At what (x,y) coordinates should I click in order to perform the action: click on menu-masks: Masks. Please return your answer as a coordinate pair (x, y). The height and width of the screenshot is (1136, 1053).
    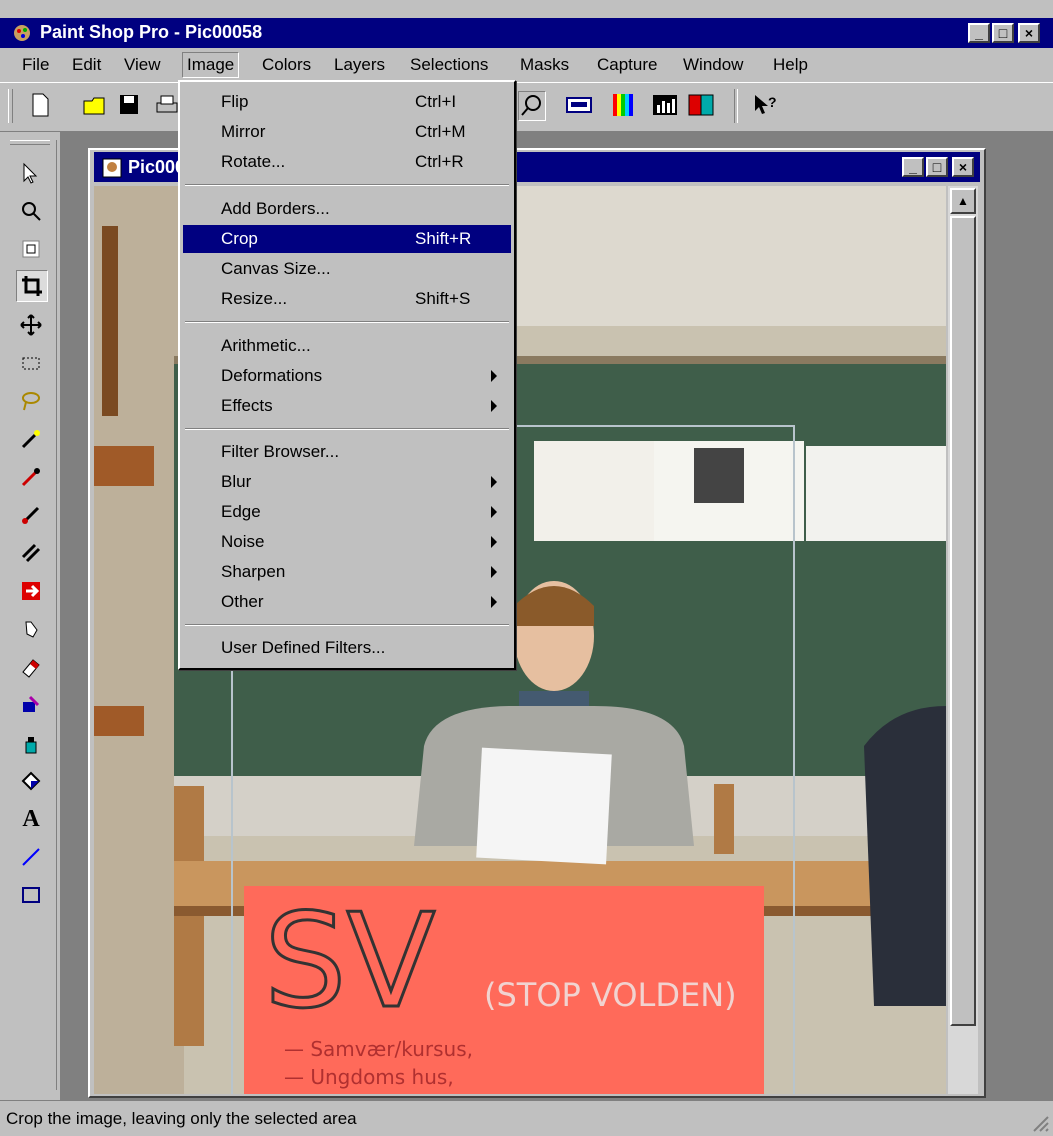
    Looking at the image, I should click on (544, 65).